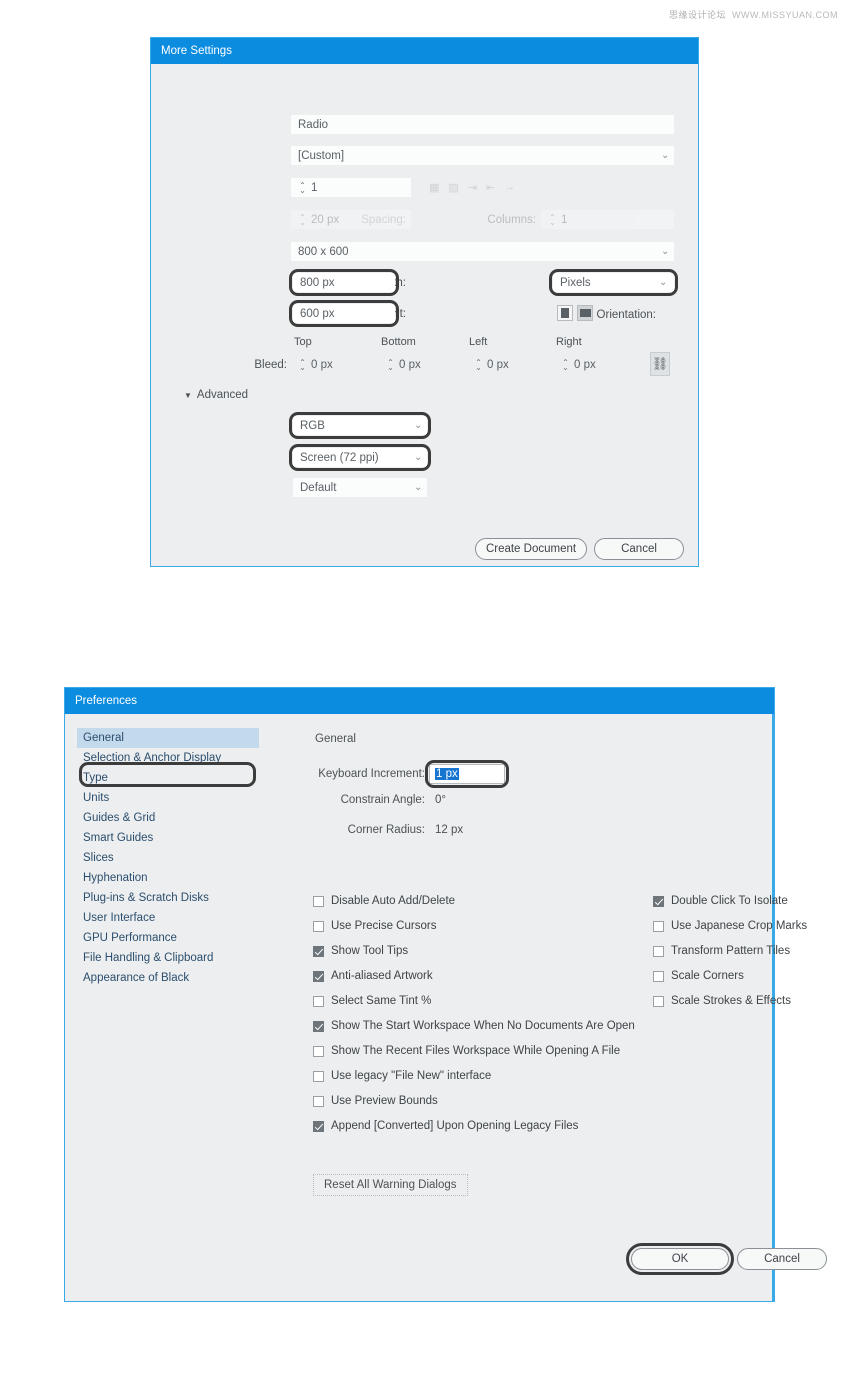 The height and width of the screenshot is (1374, 850). Describe the element at coordinates (384, 901) in the screenshot. I see `checkbox-row: Disable Auto Add/Delete` at that location.